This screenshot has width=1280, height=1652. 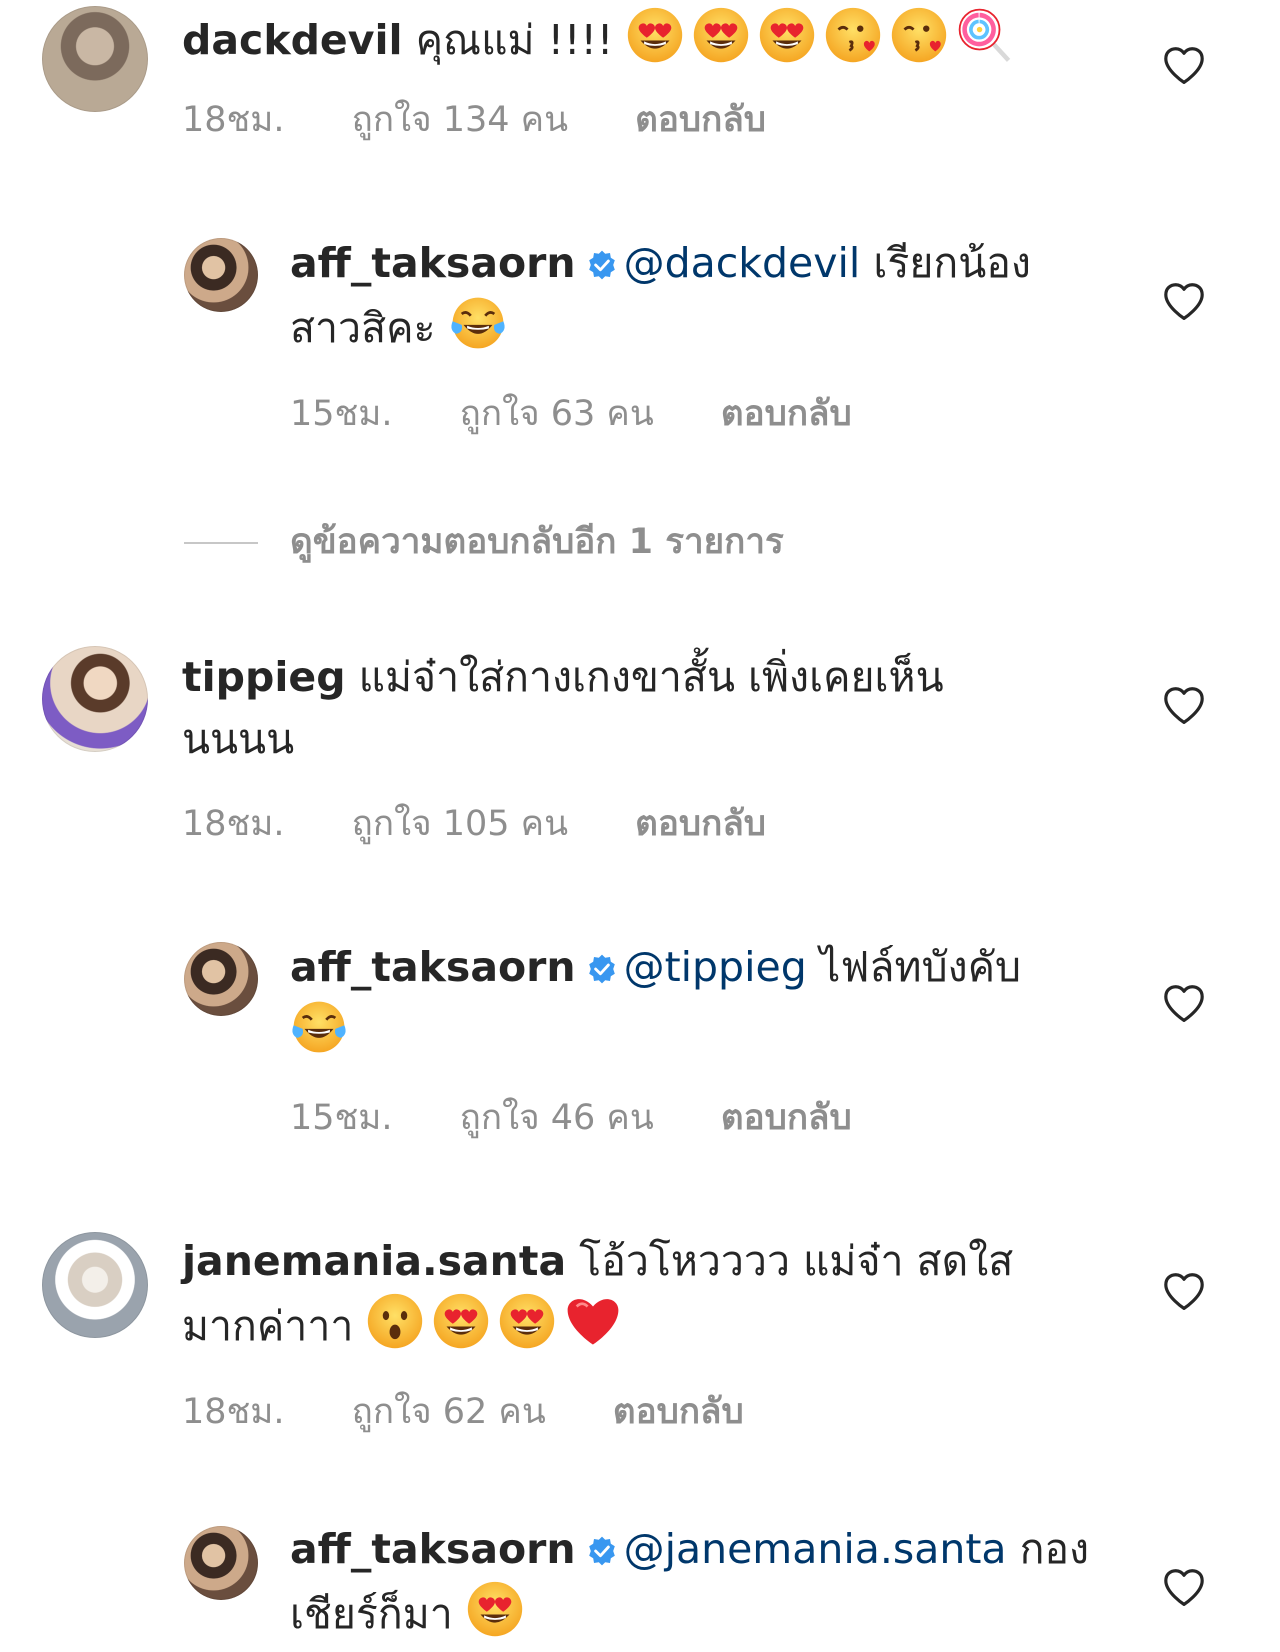 I want to click on view-more-label: ดูข้อความตอบกลับอีก 1 รายการ, so click(x=537, y=542).